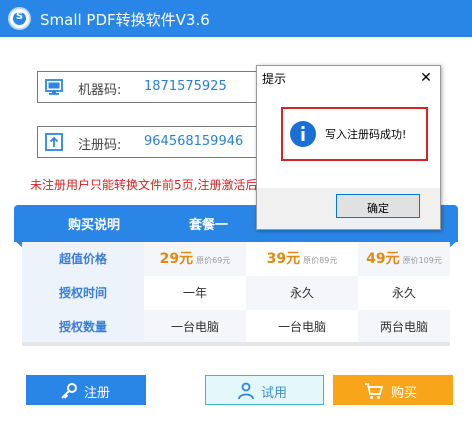 The image size is (472, 425). I want to click on price-cell: 49元 原价109元, so click(404, 259).